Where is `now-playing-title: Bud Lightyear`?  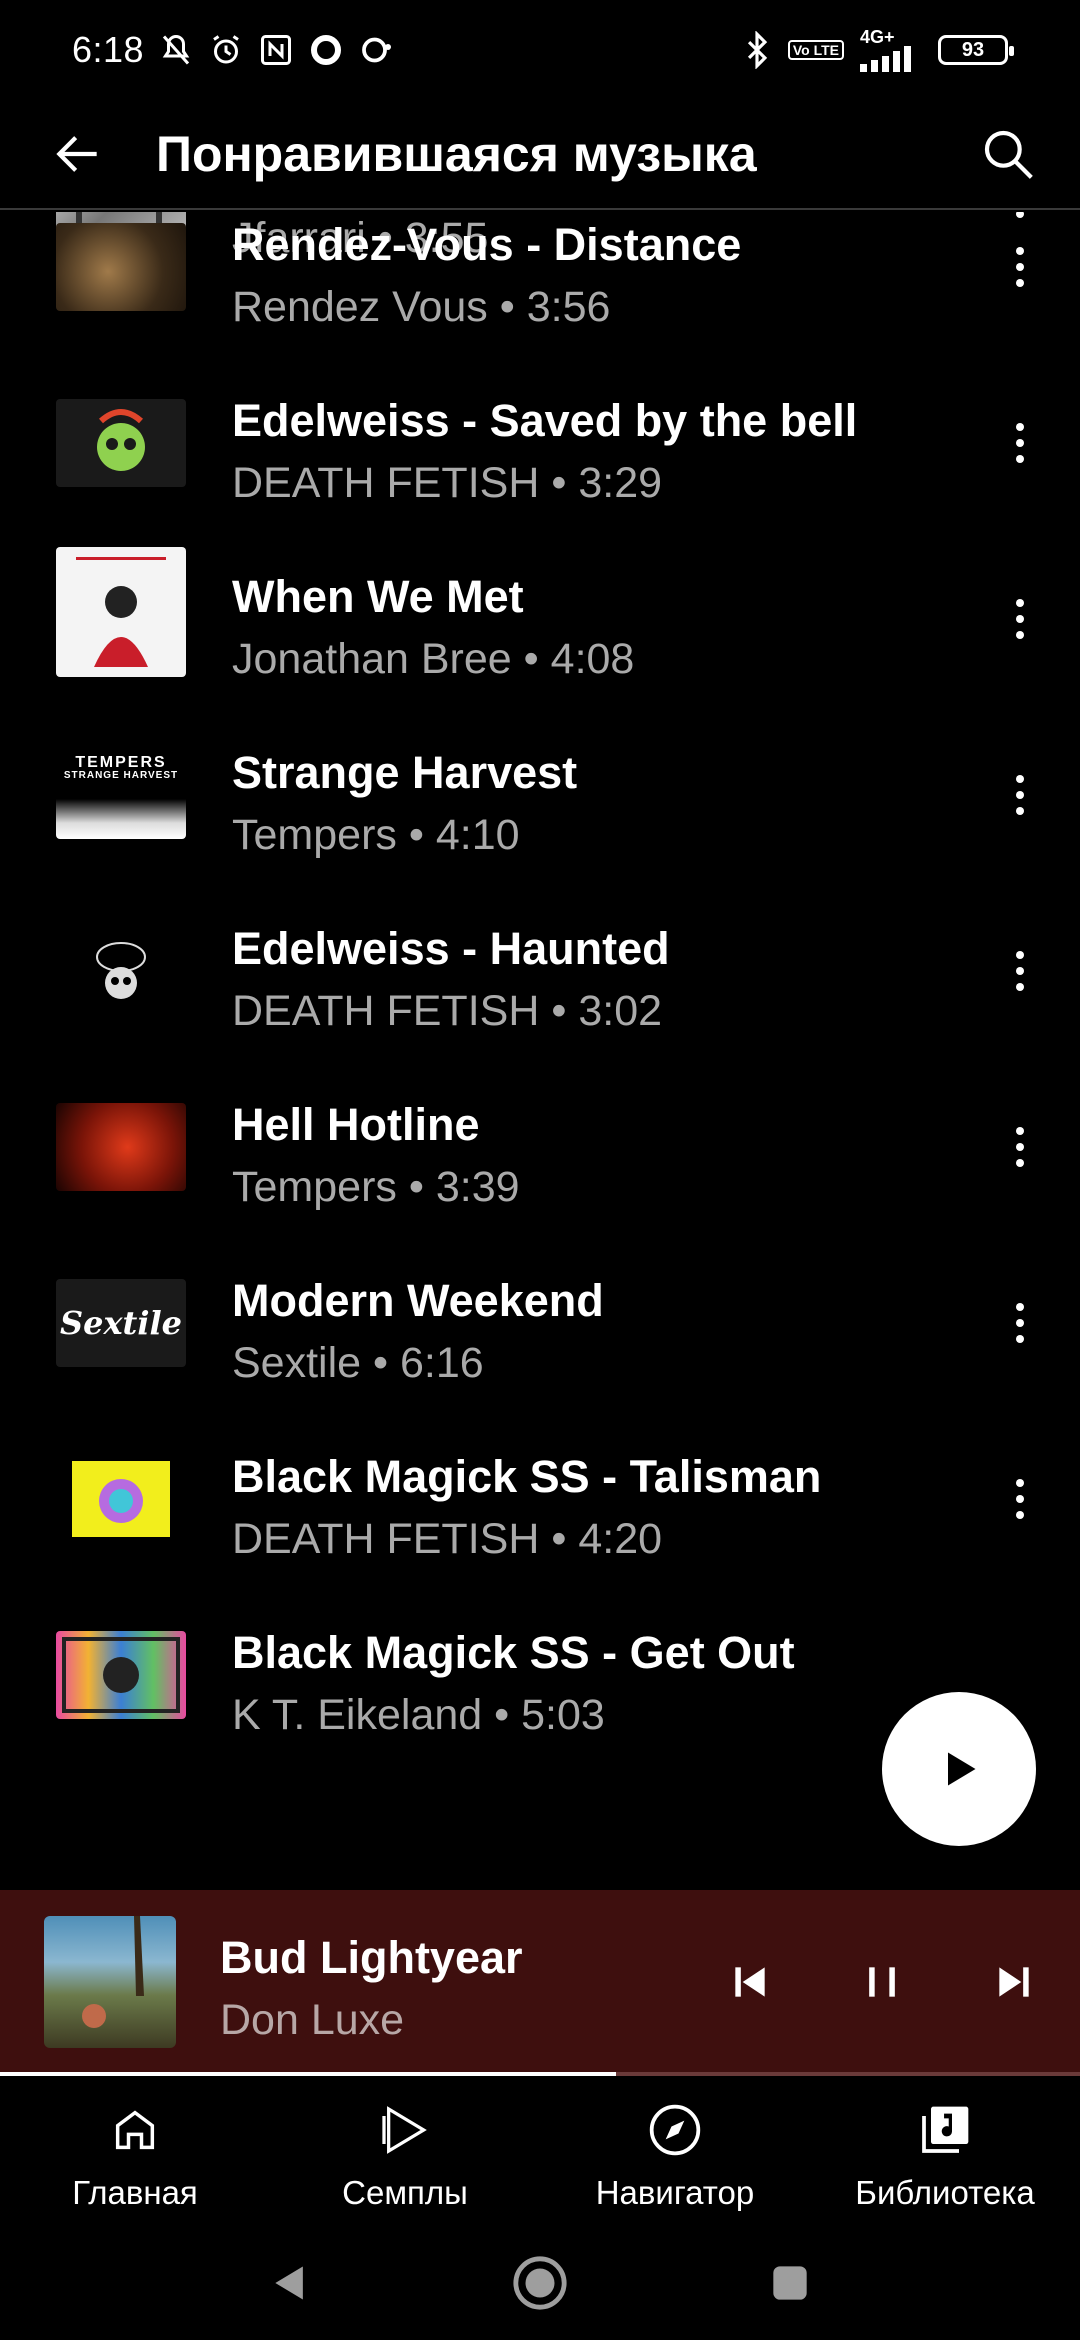 now-playing-title: Bud Lightyear is located at coordinates (371, 1957).